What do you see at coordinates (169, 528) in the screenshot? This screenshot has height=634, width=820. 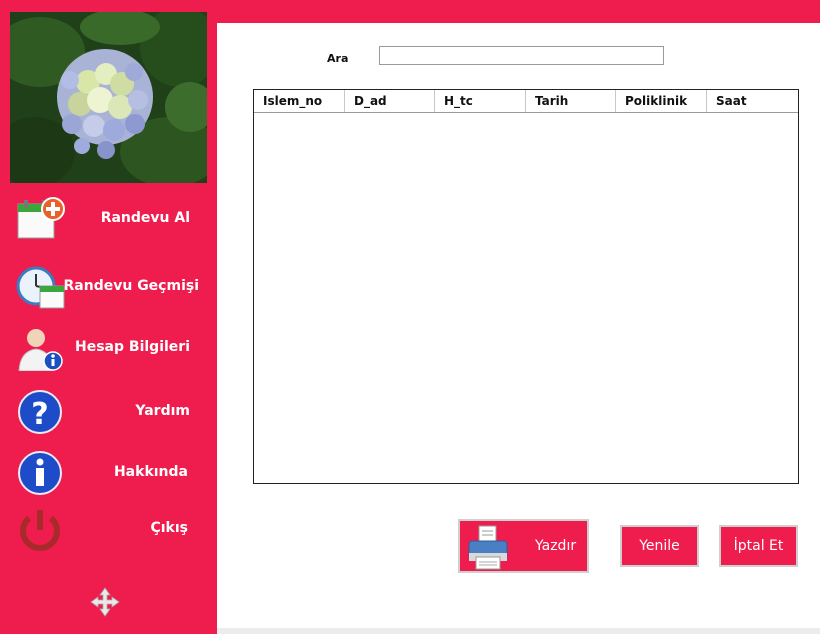 I see `sidebar-item-label: Çıkış` at bounding box center [169, 528].